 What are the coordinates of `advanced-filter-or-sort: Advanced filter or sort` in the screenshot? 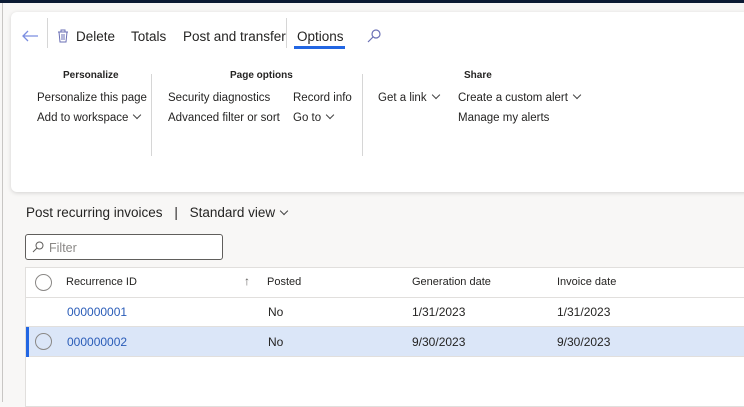 It's located at (224, 118).